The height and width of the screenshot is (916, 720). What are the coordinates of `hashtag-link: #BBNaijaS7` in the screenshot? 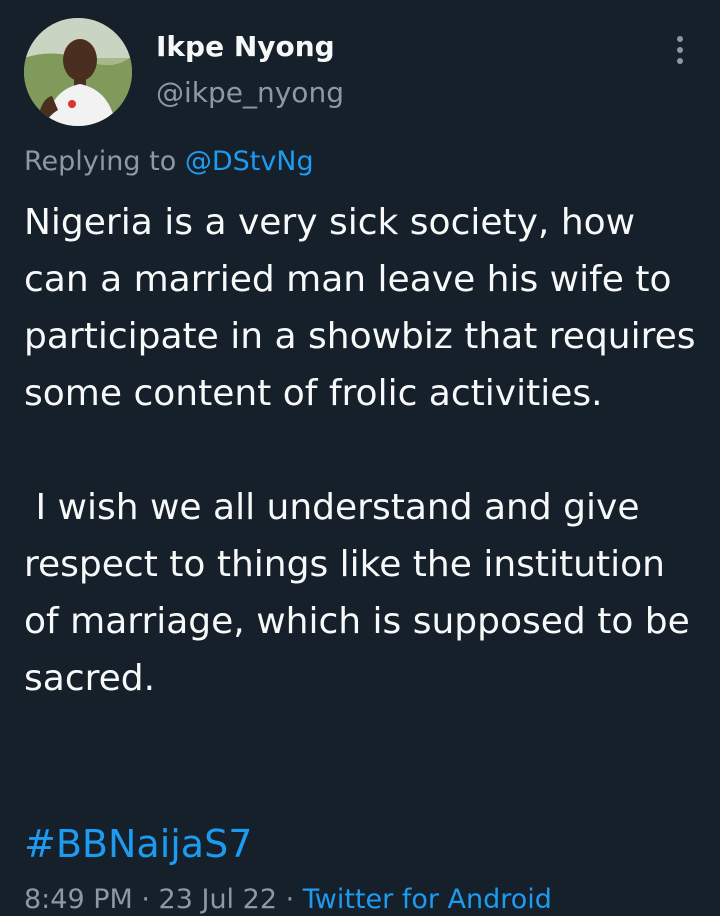 It's located at (138, 844).